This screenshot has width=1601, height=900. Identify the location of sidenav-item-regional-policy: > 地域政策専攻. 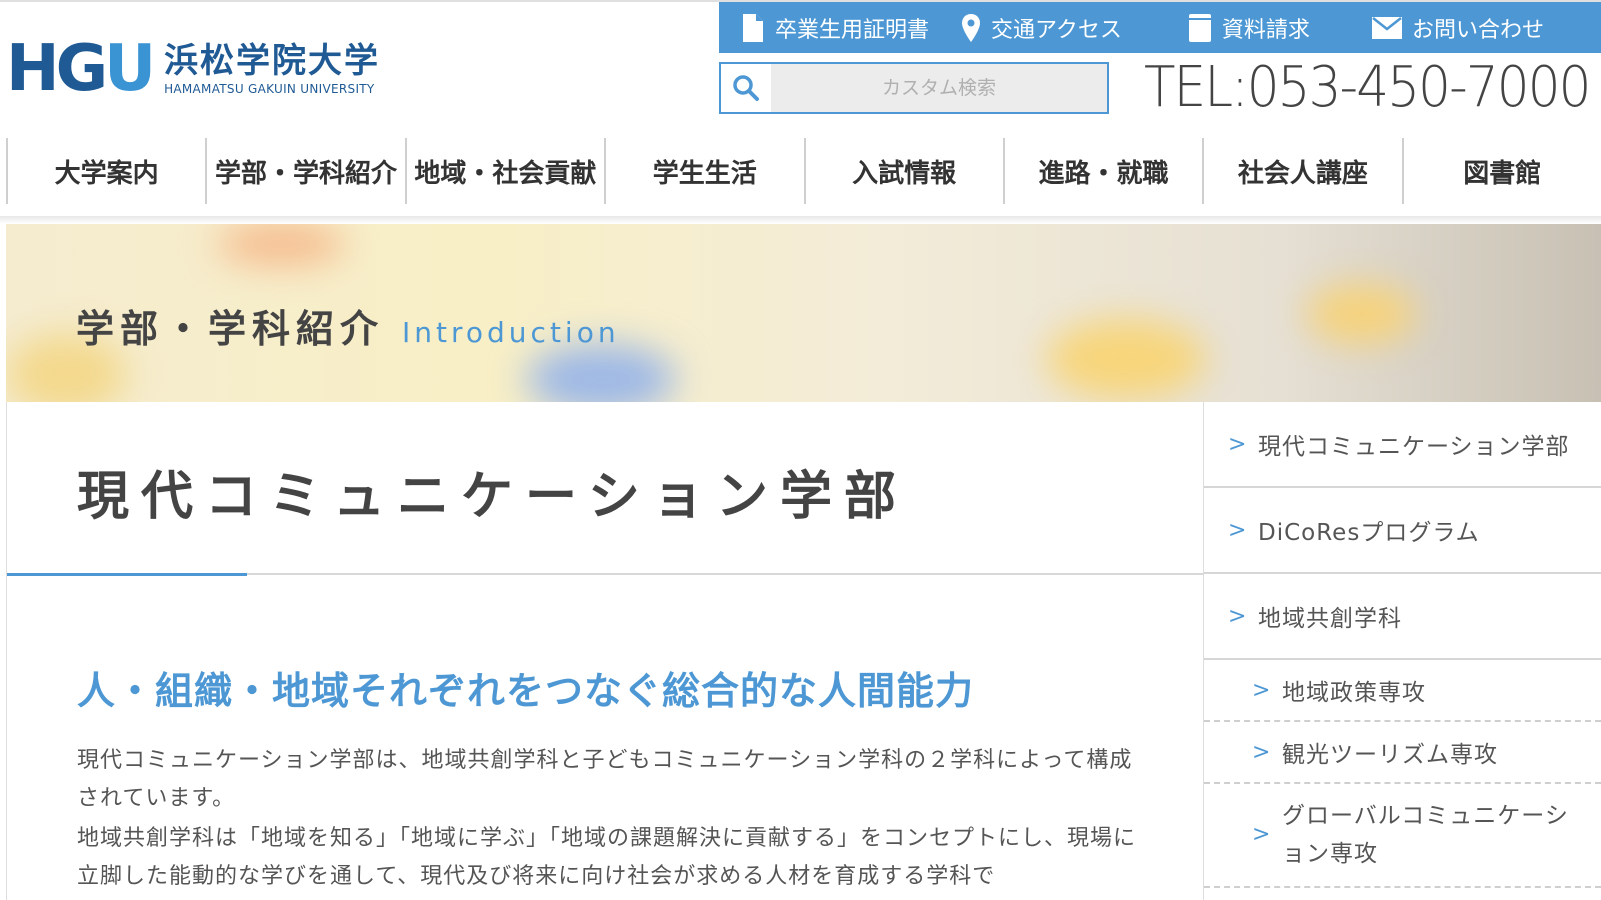
(1402, 691).